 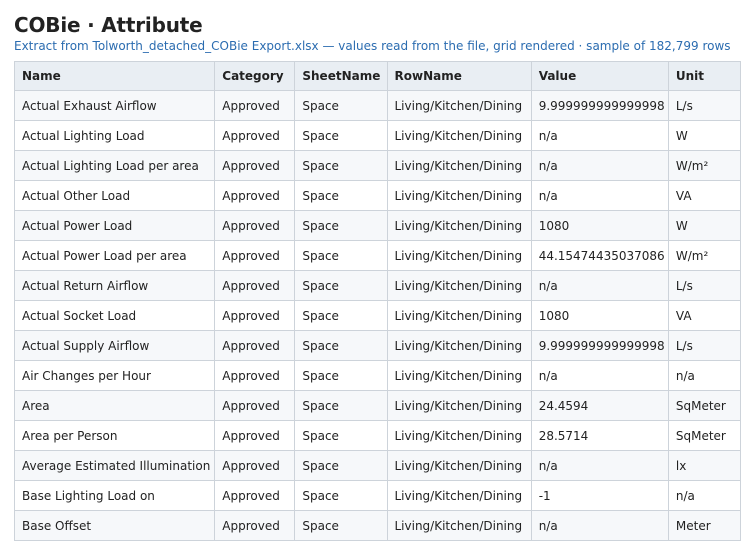 What do you see at coordinates (114, 195) in the screenshot?
I see `cell-name: Actual Other Load` at bounding box center [114, 195].